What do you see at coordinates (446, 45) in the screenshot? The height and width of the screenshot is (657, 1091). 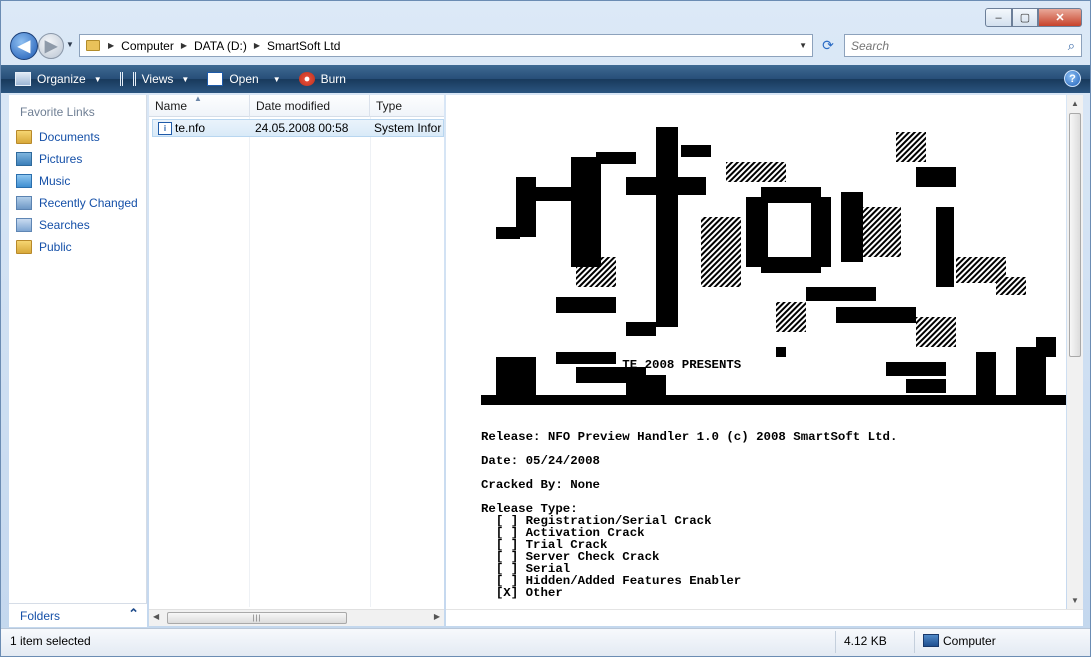 I see `address-bar: ▶ Computer ▶ DATA (D:) ▶ SmartSoft Ltd ▼` at bounding box center [446, 45].